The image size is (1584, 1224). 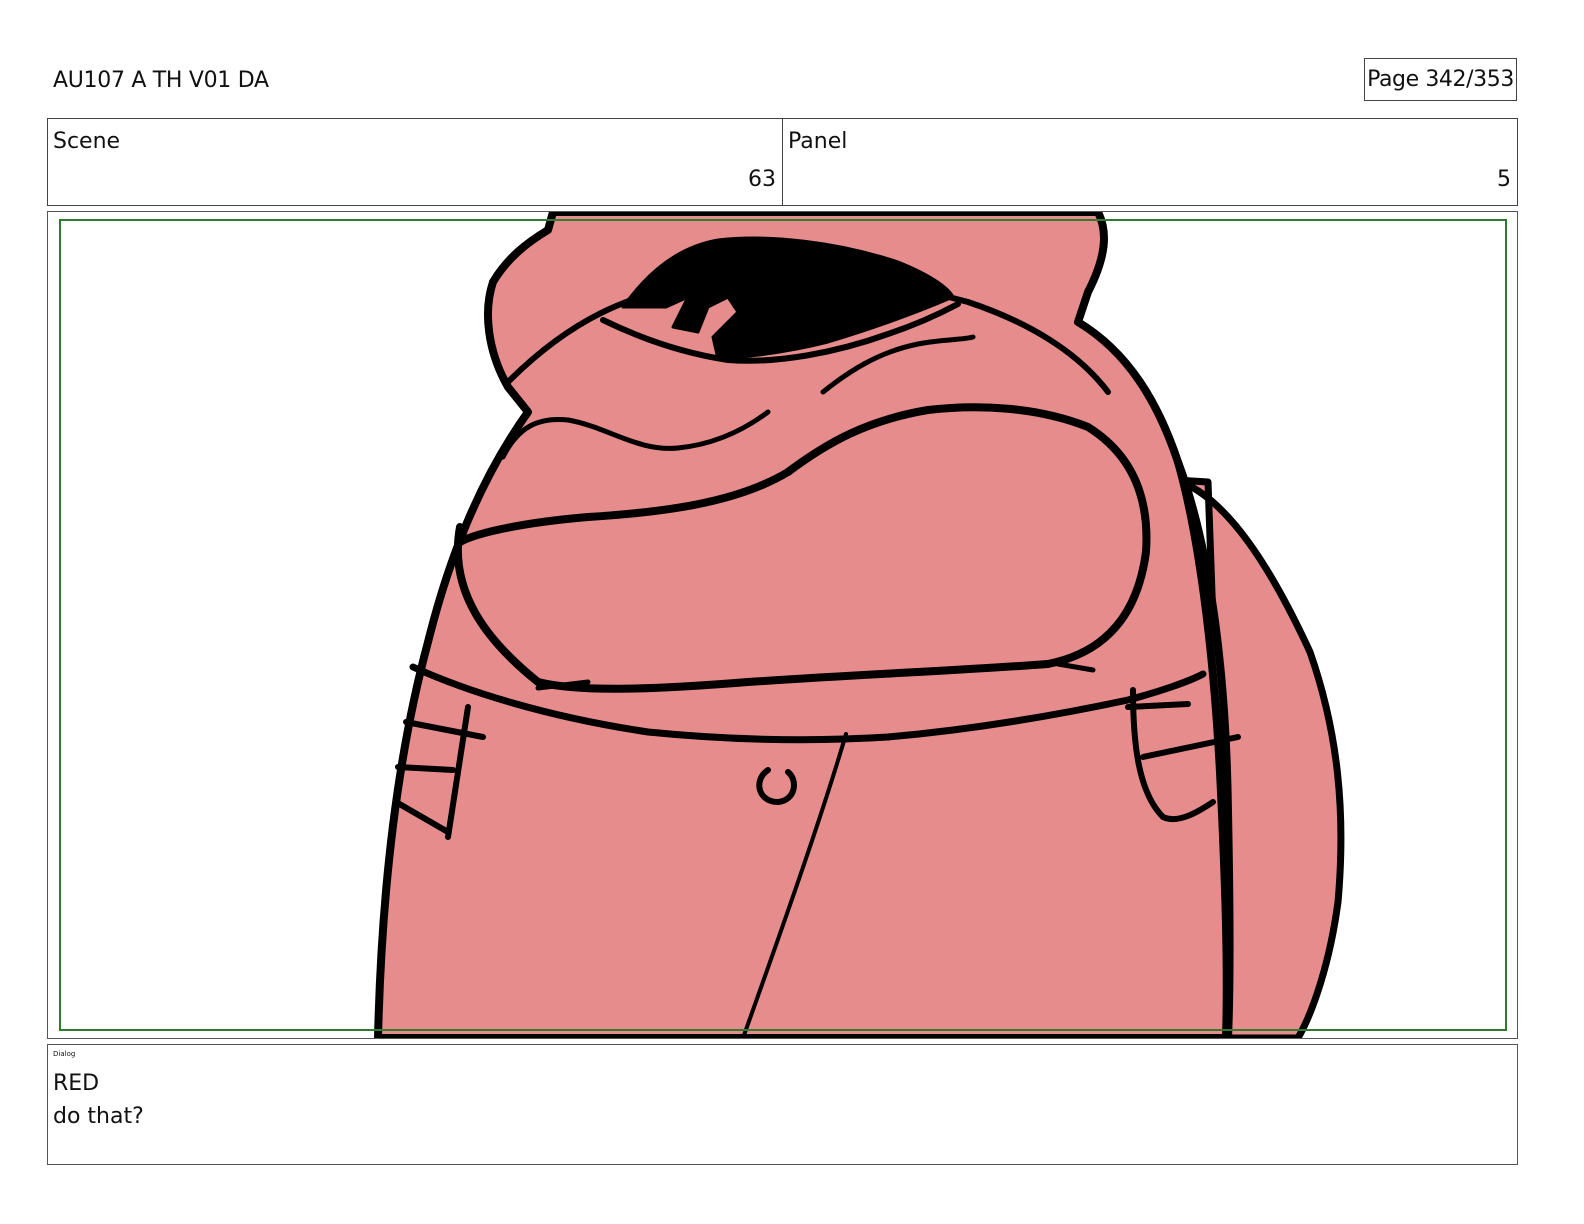 I want to click on scene-cell: Scene 63, so click(x=415, y=162).